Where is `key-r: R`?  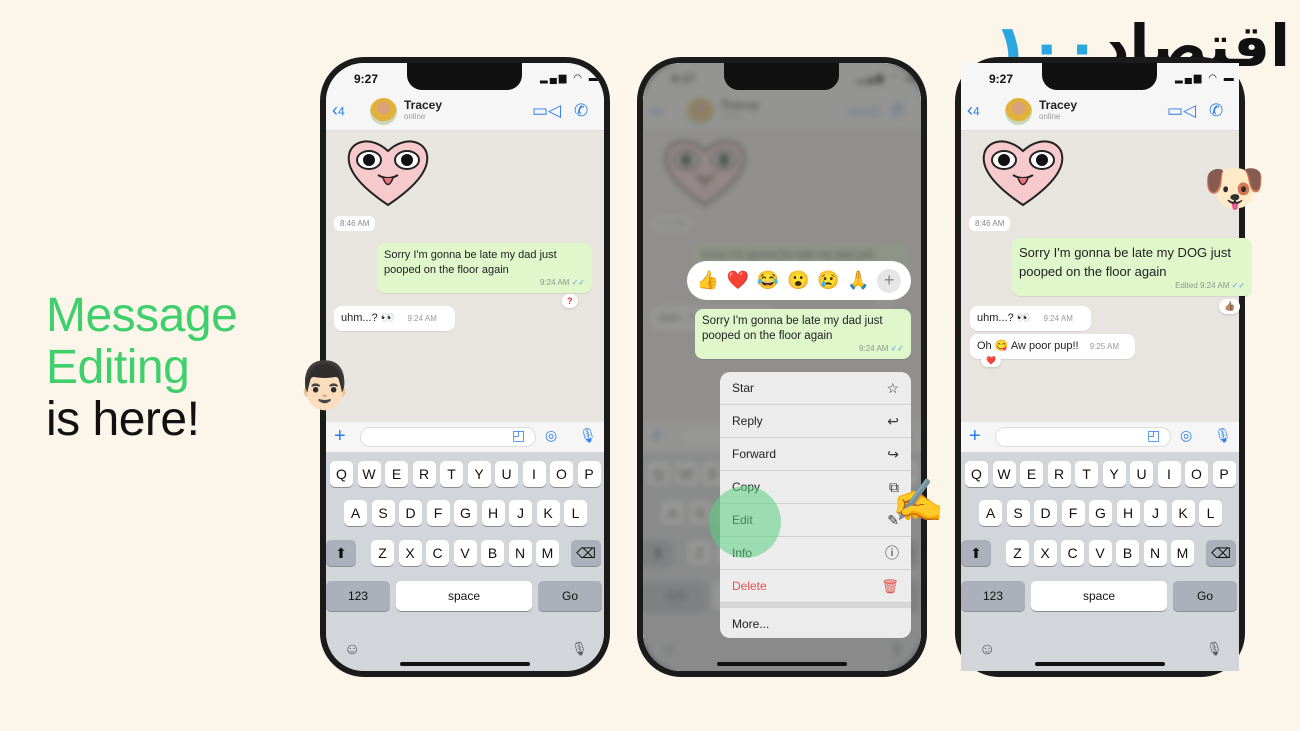 key-r: R is located at coordinates (1059, 474).